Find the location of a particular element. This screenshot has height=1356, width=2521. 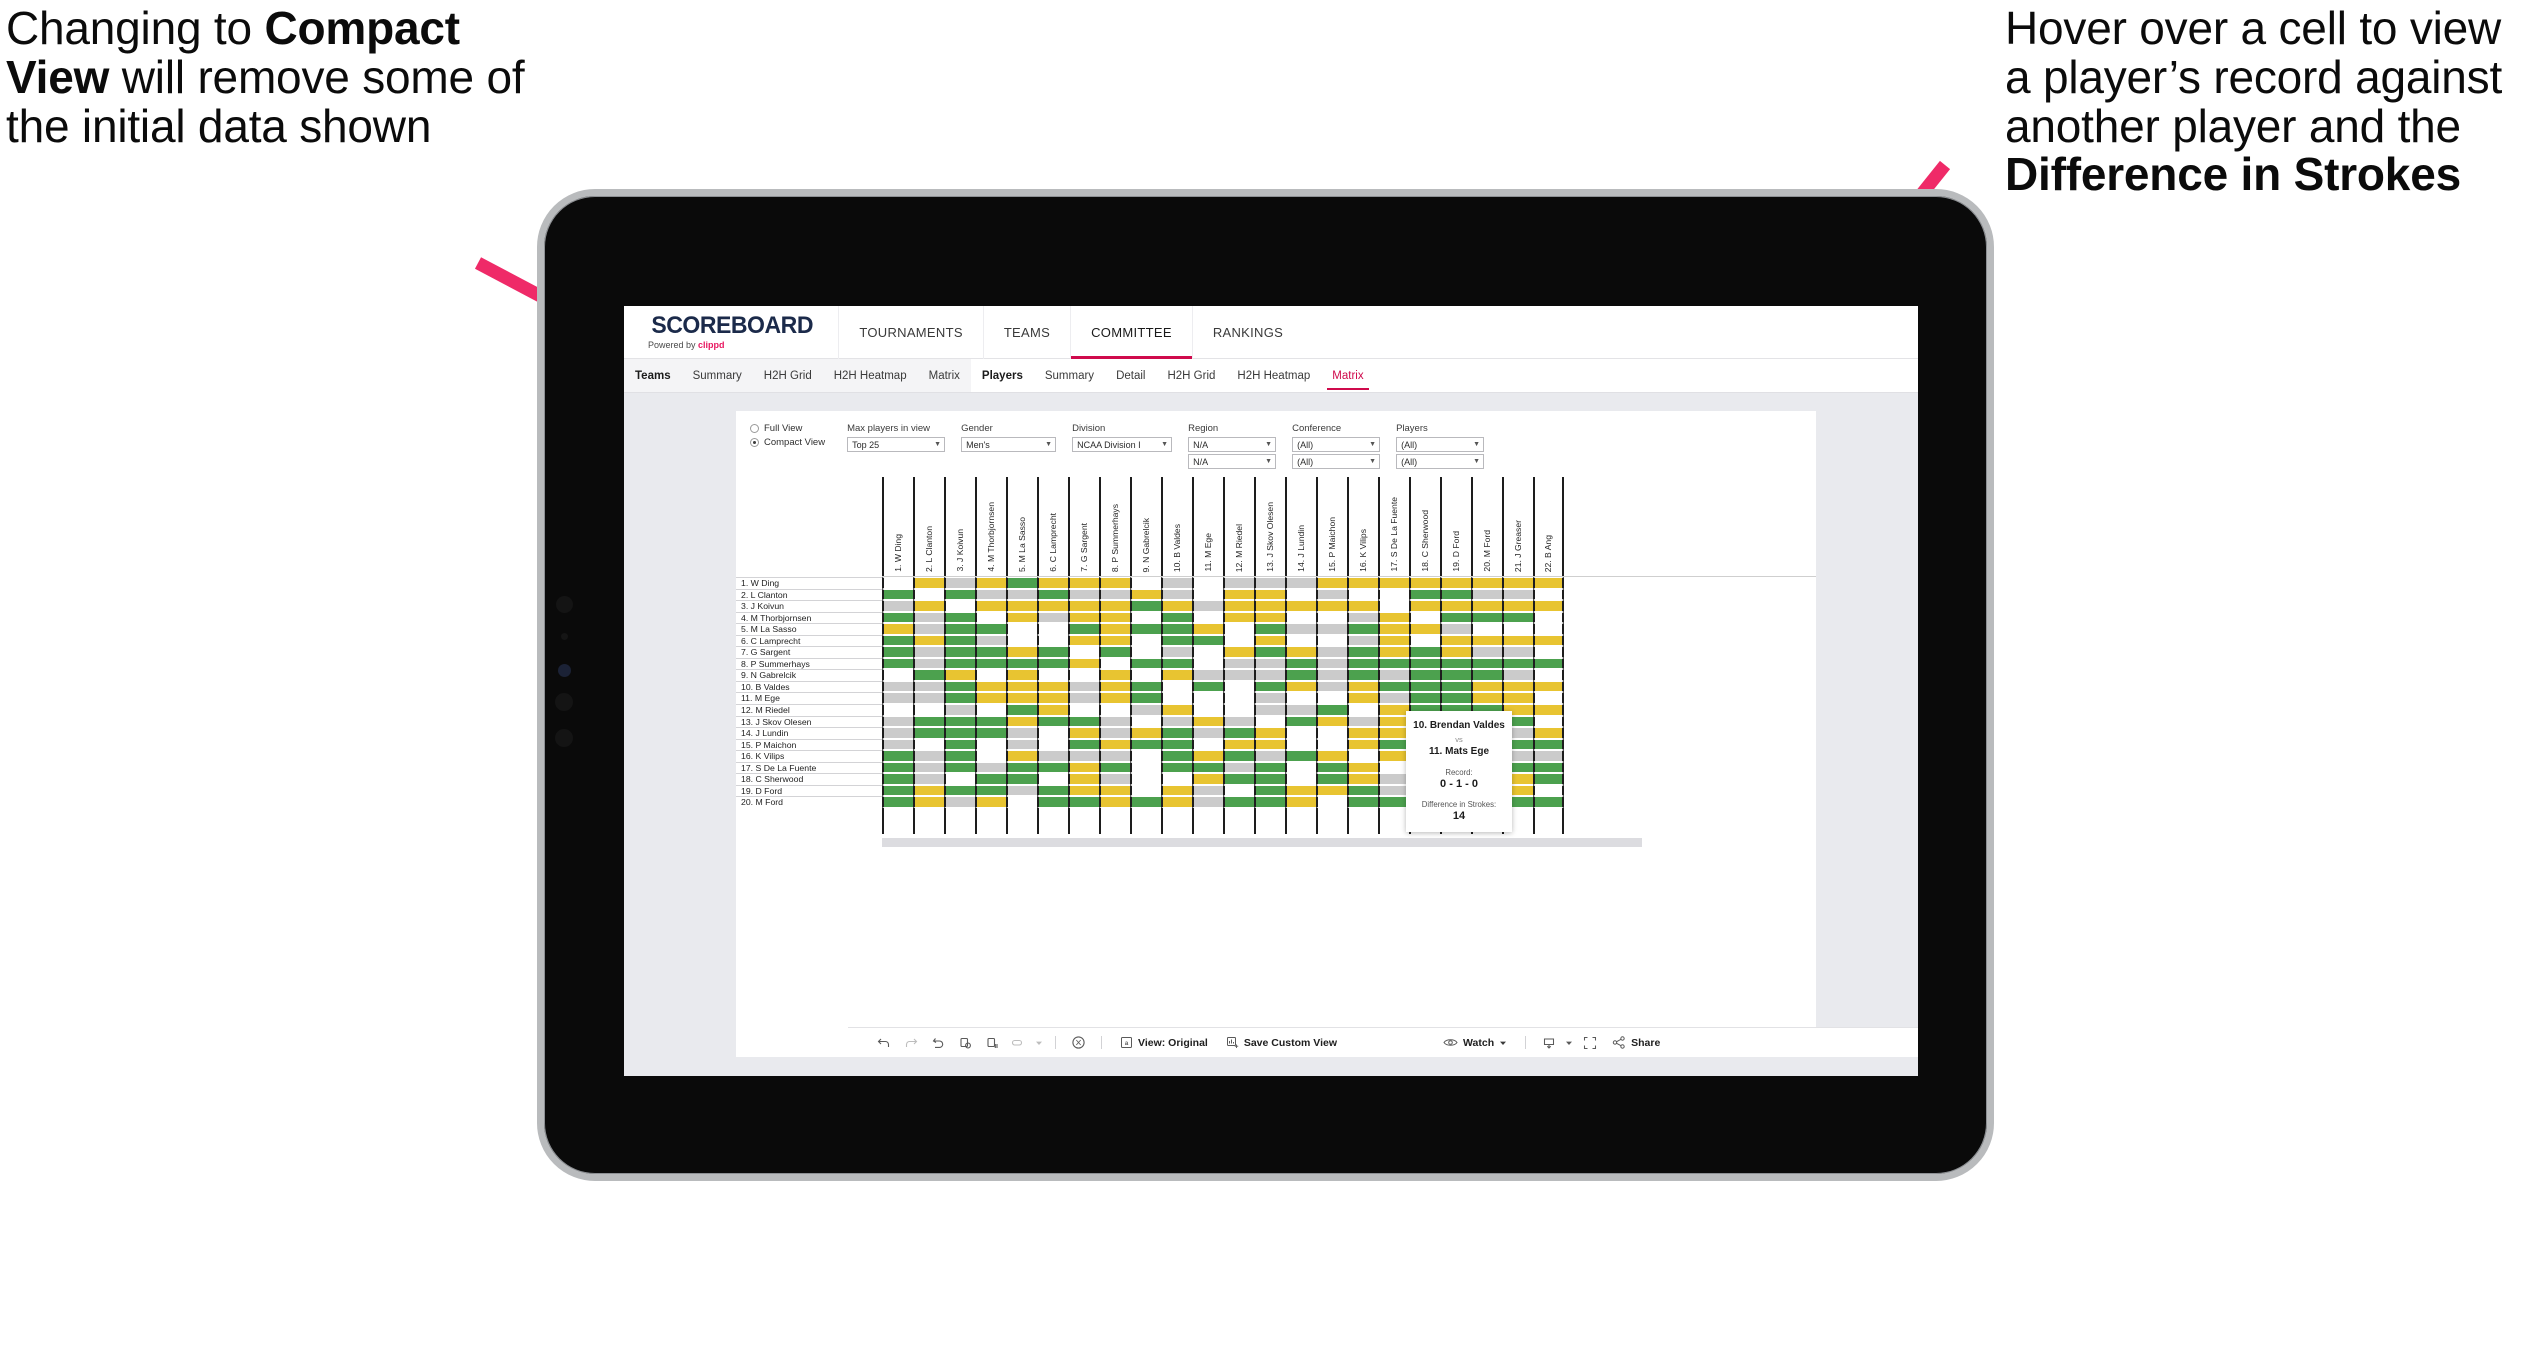

top-nav-rankings: RANKINGS is located at coordinates (1247, 332).